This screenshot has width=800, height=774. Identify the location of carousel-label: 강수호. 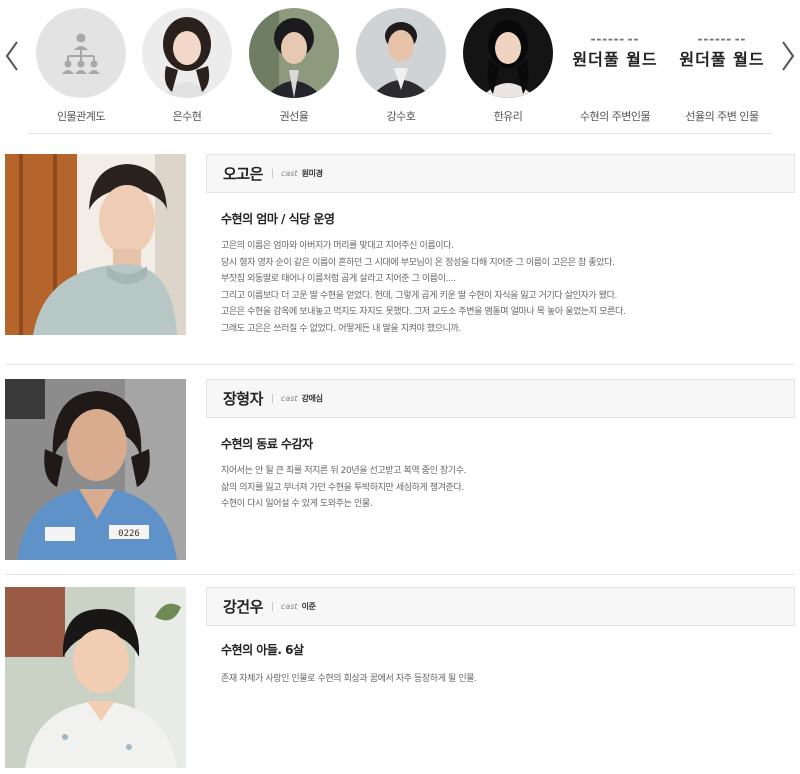
(401, 116).